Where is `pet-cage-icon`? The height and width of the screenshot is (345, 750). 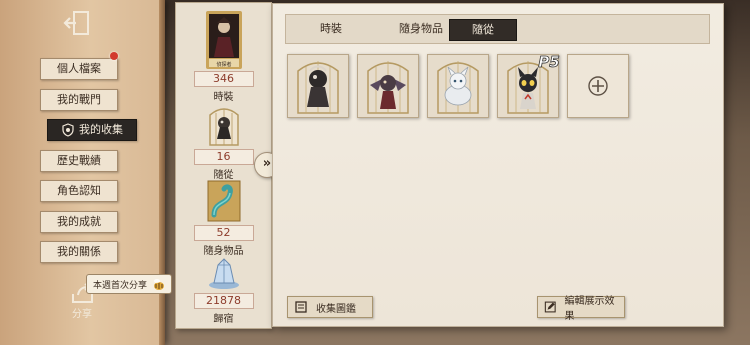
pet-cage-icon is located at coordinates (223, 127).